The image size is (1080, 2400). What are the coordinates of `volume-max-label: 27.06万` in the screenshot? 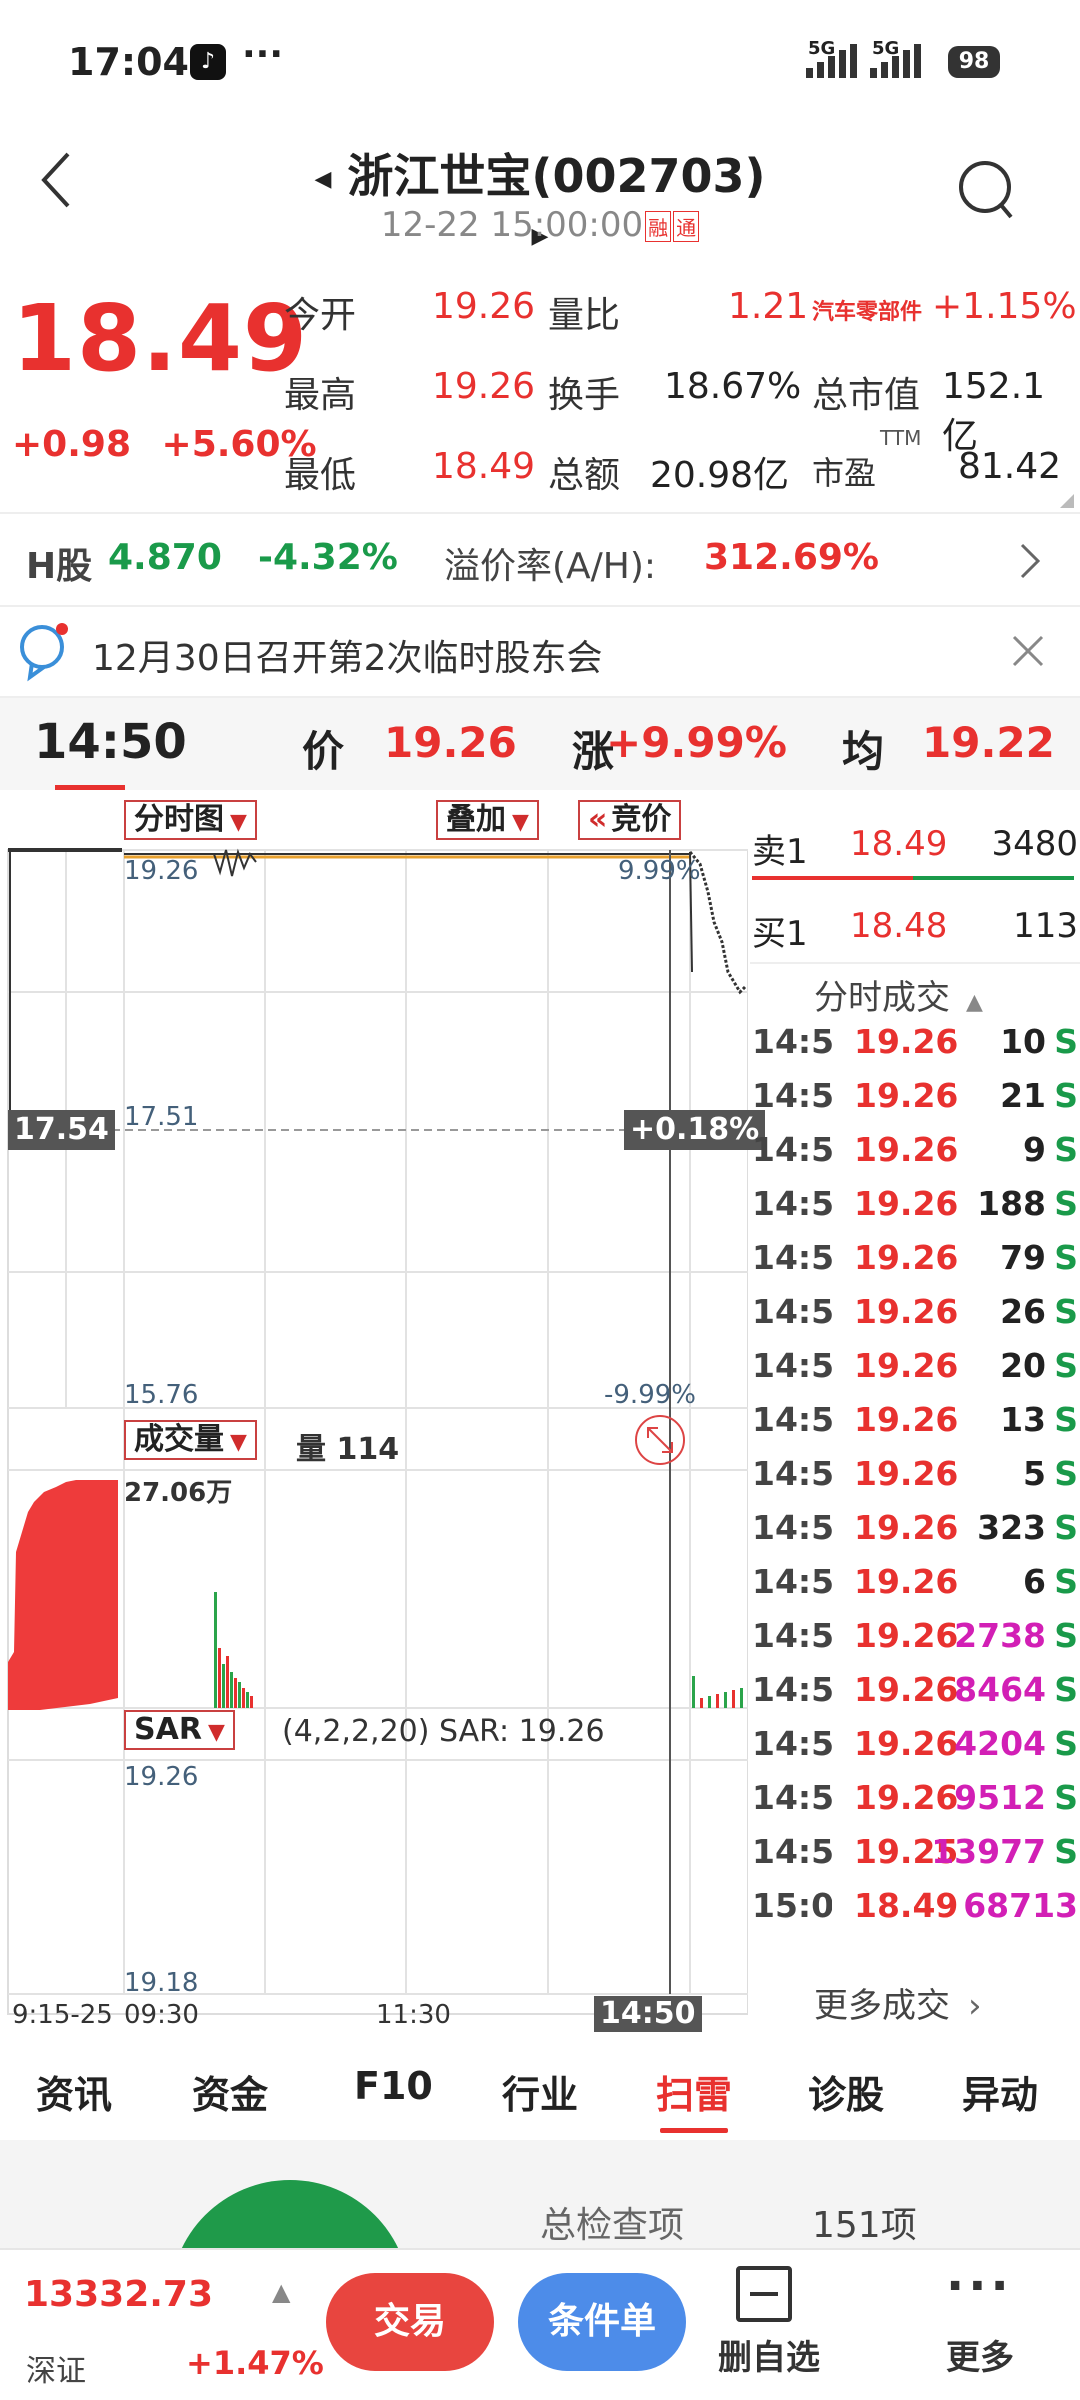 It's located at (178, 1493).